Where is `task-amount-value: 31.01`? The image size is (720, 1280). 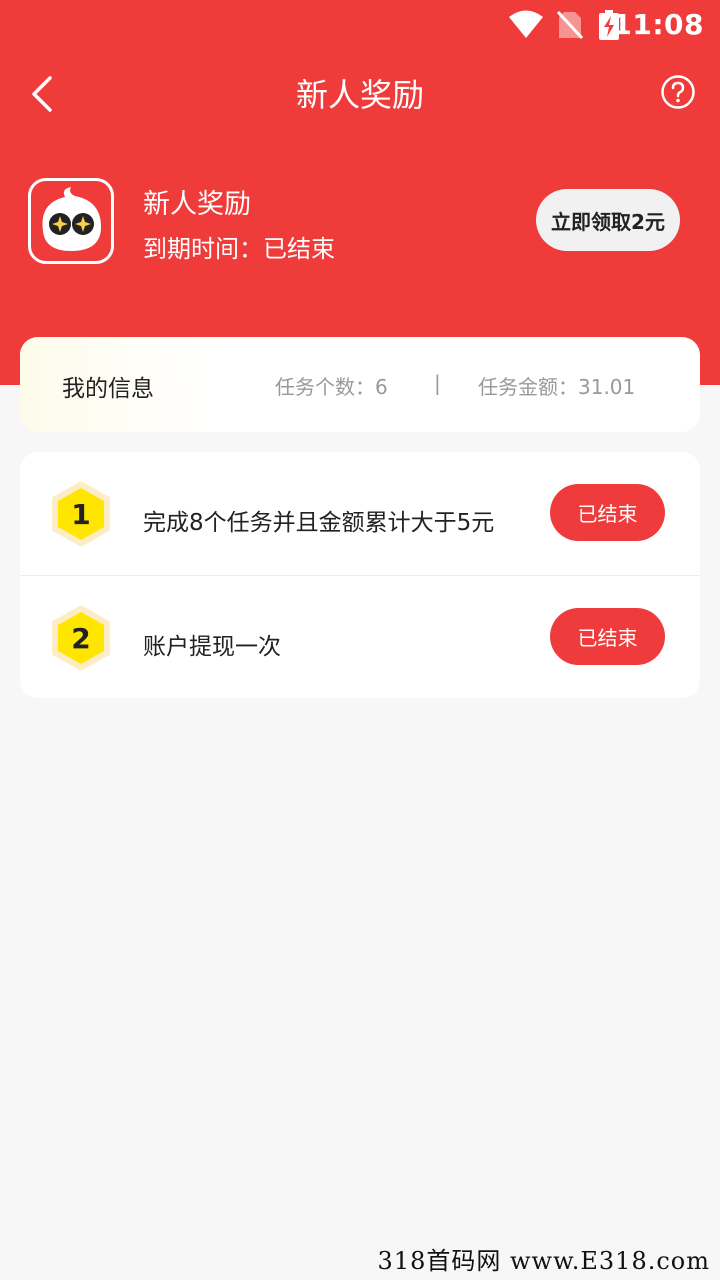 task-amount-value: 31.01 is located at coordinates (607, 387).